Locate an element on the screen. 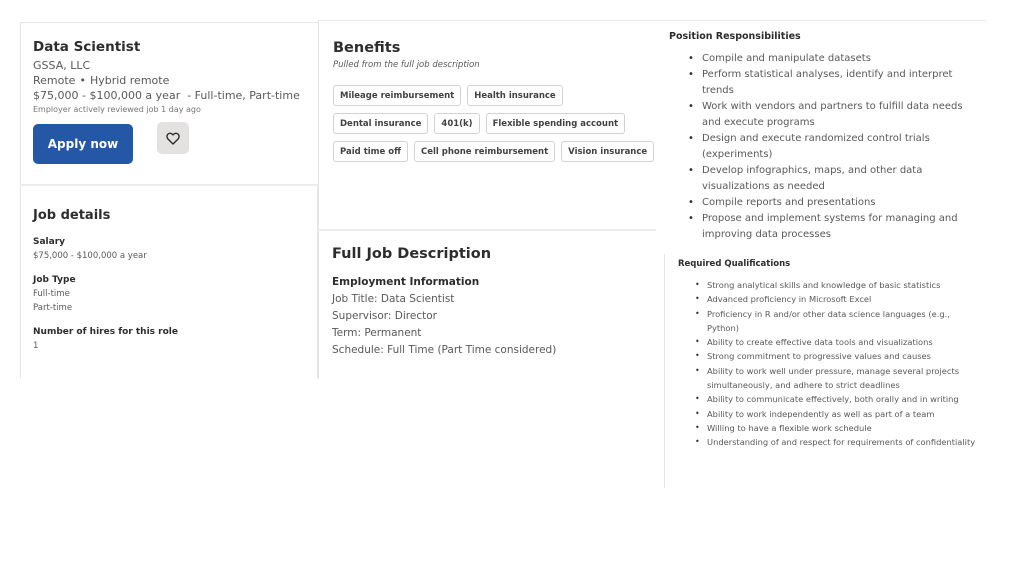 This screenshot has width=1024, height=576. benefit-tag: Flexible spending account is located at coordinates (555, 123).